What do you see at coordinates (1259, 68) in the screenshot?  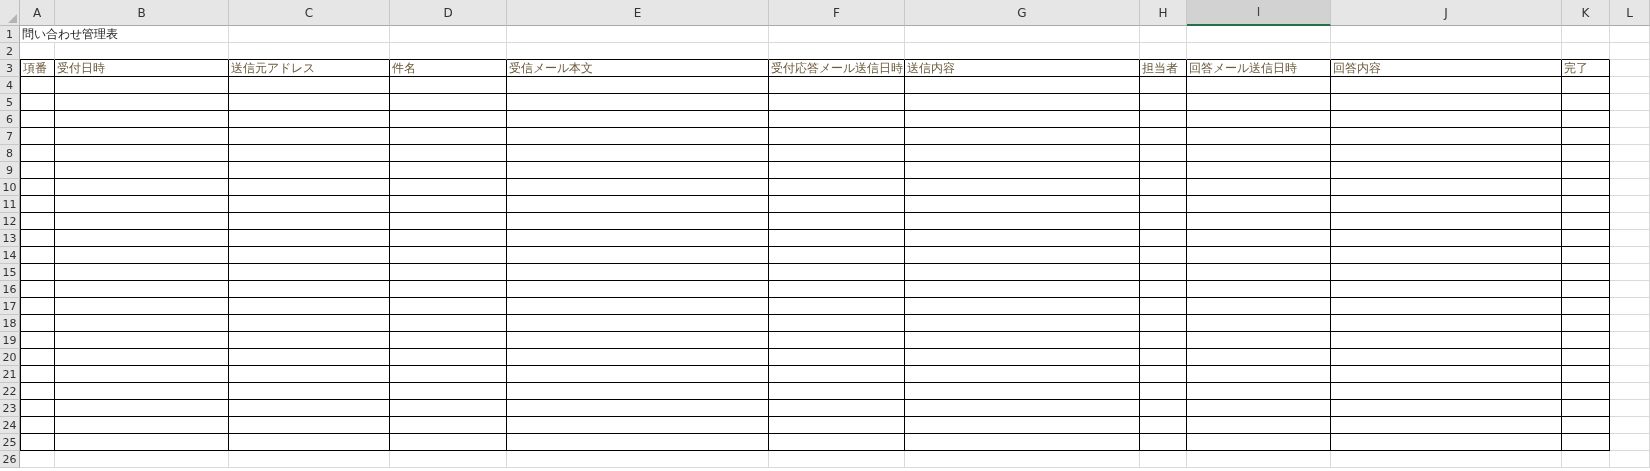 I see `table-header-cell: 回答メール送信日時` at bounding box center [1259, 68].